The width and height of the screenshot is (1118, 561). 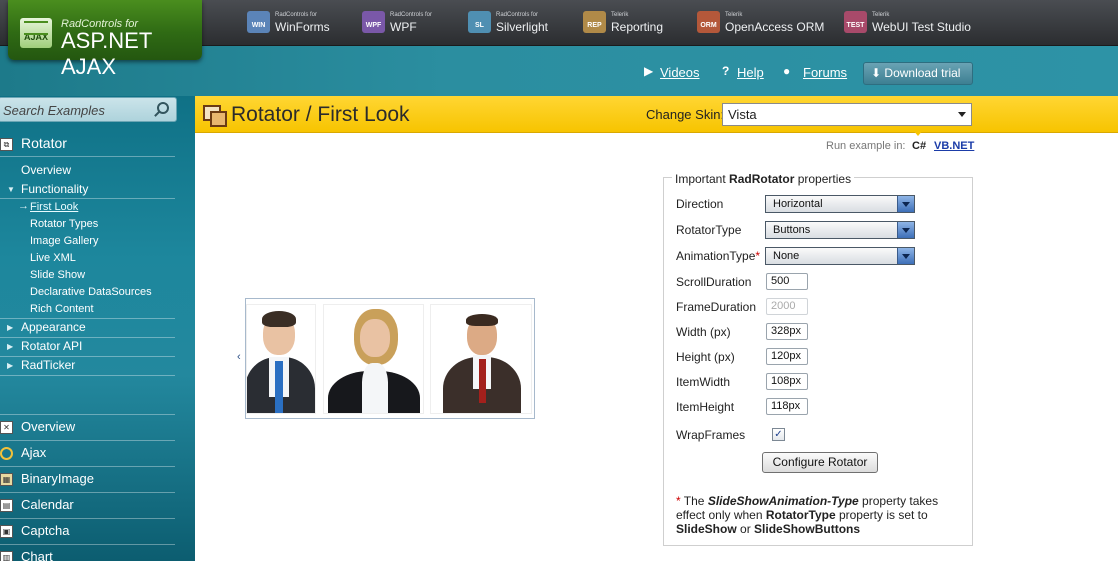 I want to click on skin-select: Vista, so click(x=847, y=114).